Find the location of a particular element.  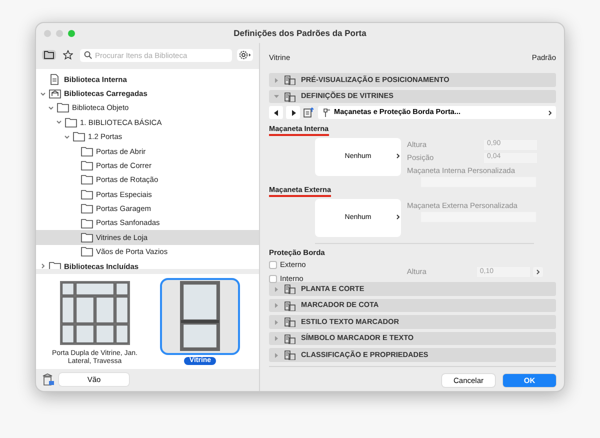

window-title: Definições dos Padrões da Porta is located at coordinates (300, 33).